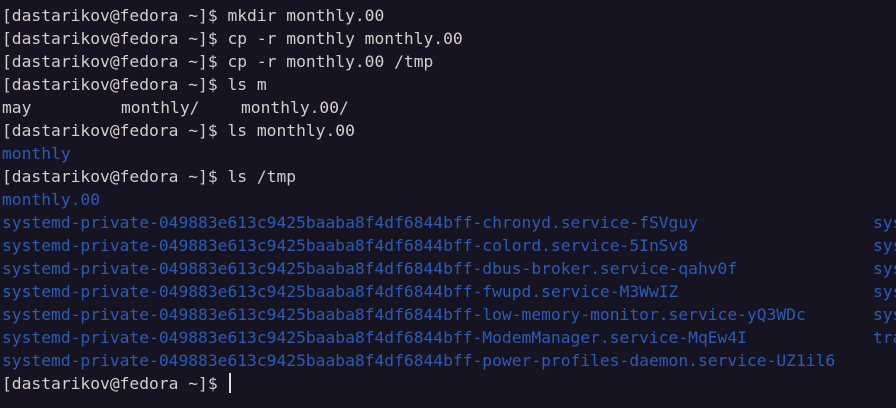 The image size is (896, 408). What do you see at coordinates (345, 38) in the screenshot?
I see `command-text: cp -r monthly monthly.00` at bounding box center [345, 38].